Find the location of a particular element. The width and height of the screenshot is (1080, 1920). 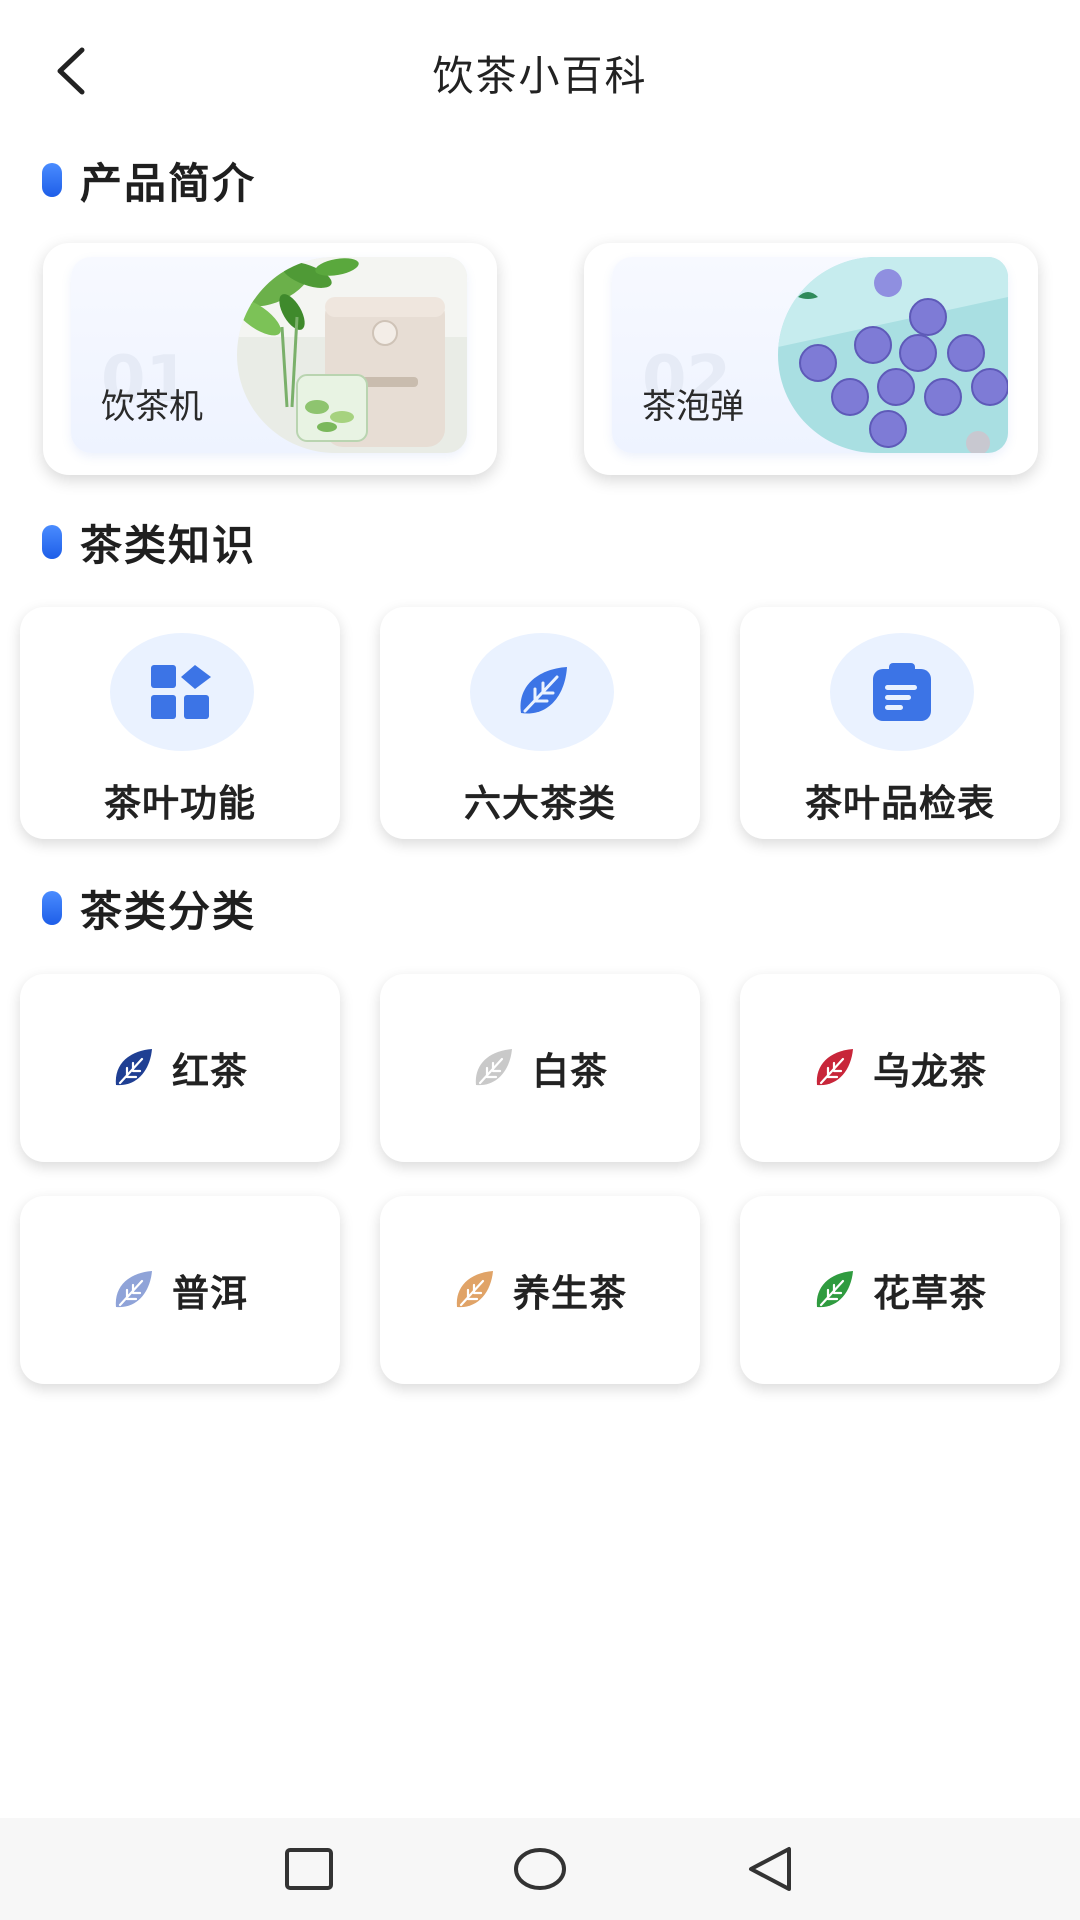

knowledge-card-inspection-sheet: 茶叶品检表 is located at coordinates (900, 723).